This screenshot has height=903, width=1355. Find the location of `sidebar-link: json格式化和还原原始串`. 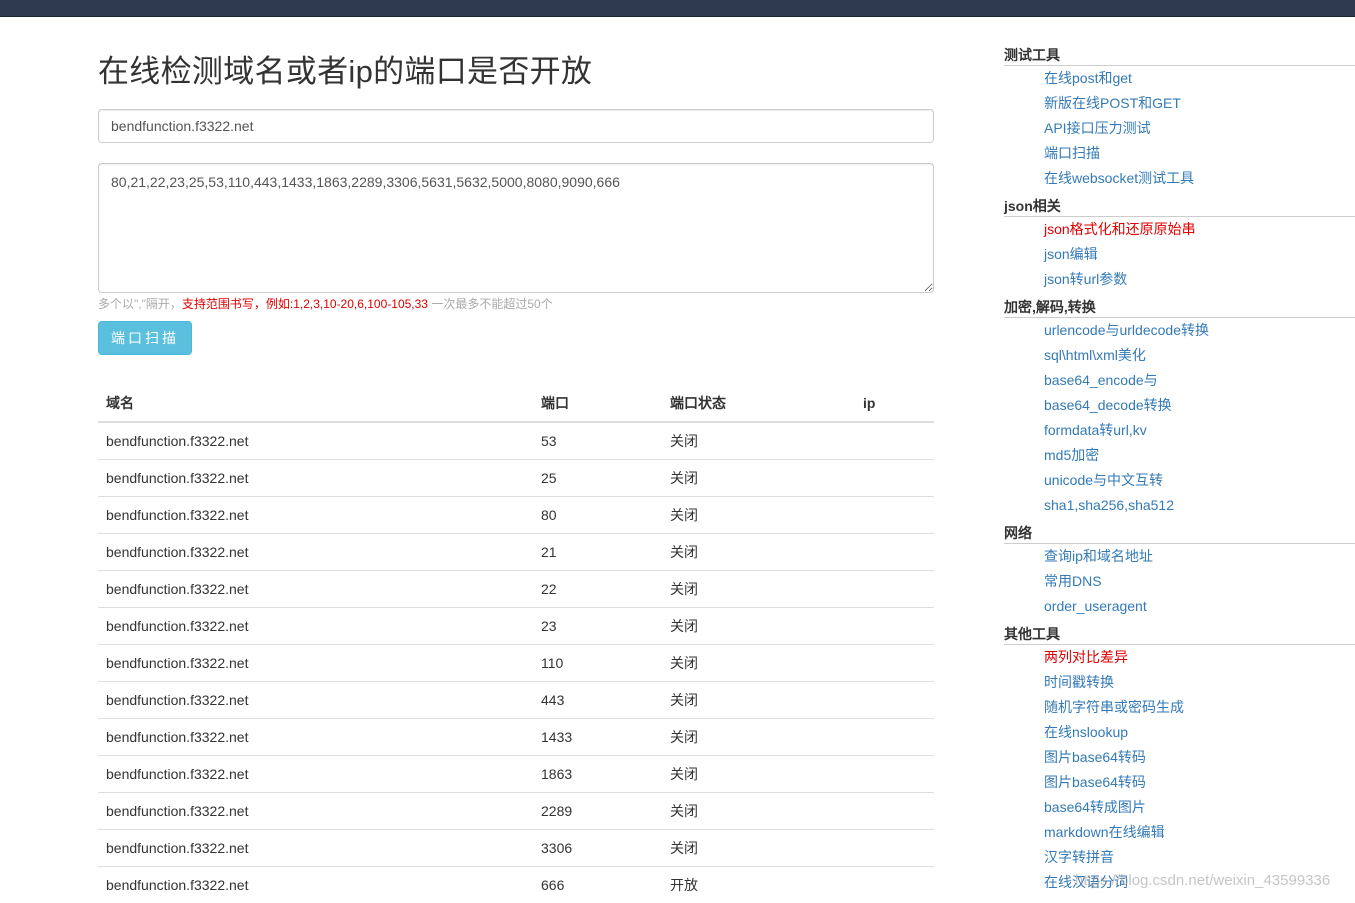

sidebar-link: json格式化和还原原始串 is located at coordinates (1179, 229).